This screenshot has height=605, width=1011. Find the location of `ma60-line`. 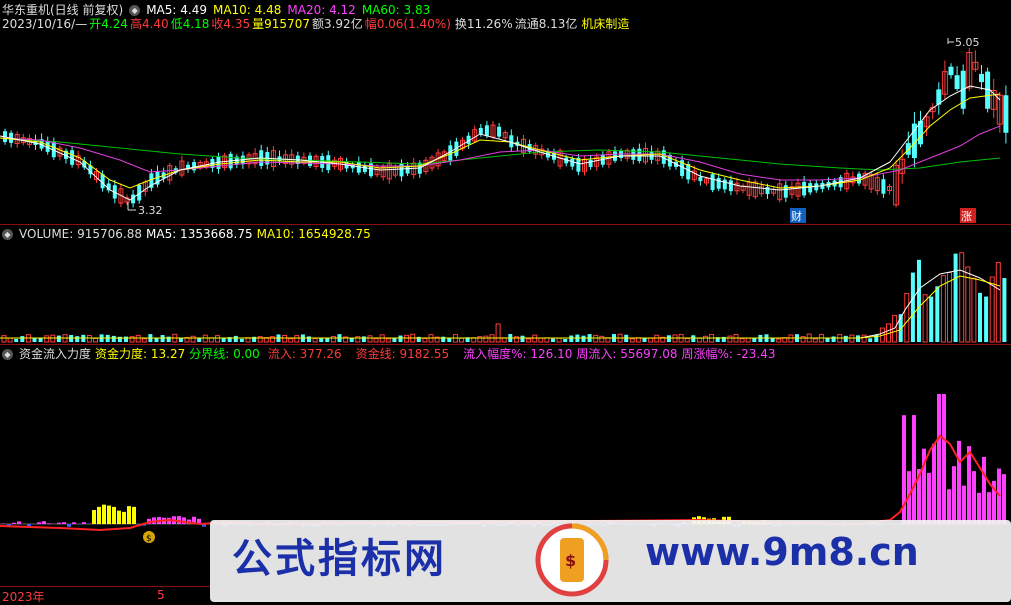

ma60-line is located at coordinates (500, 154).